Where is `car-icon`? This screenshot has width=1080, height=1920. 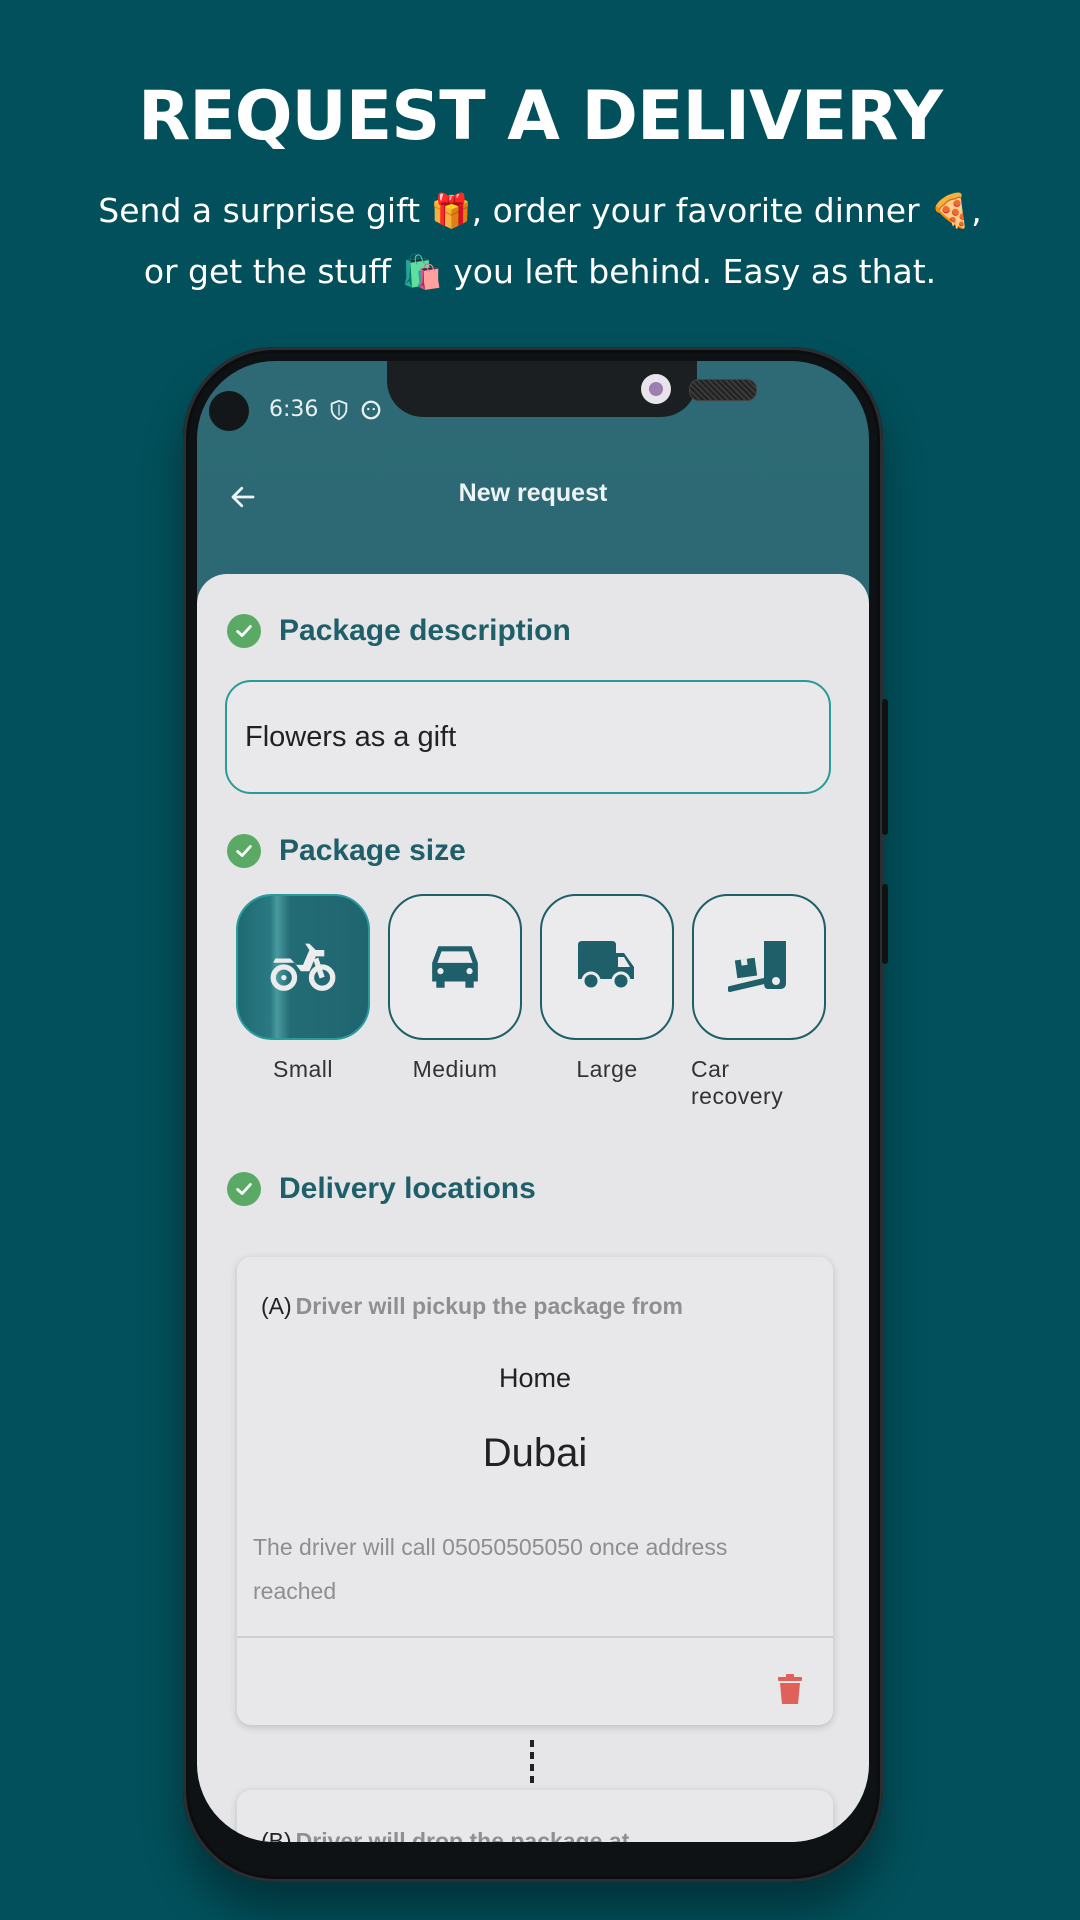
car-icon is located at coordinates (455, 967).